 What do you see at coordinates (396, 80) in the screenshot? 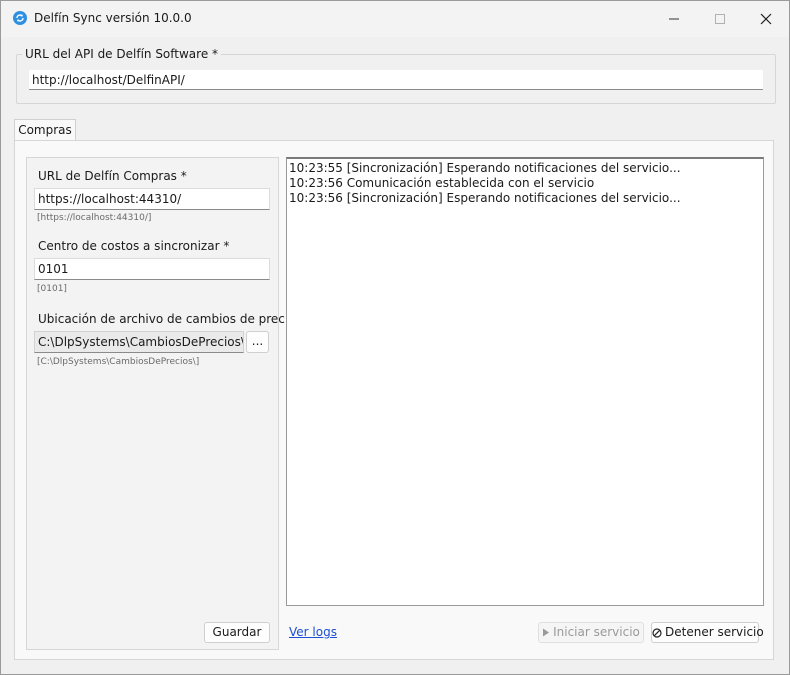
I see `api-url-input` at bounding box center [396, 80].